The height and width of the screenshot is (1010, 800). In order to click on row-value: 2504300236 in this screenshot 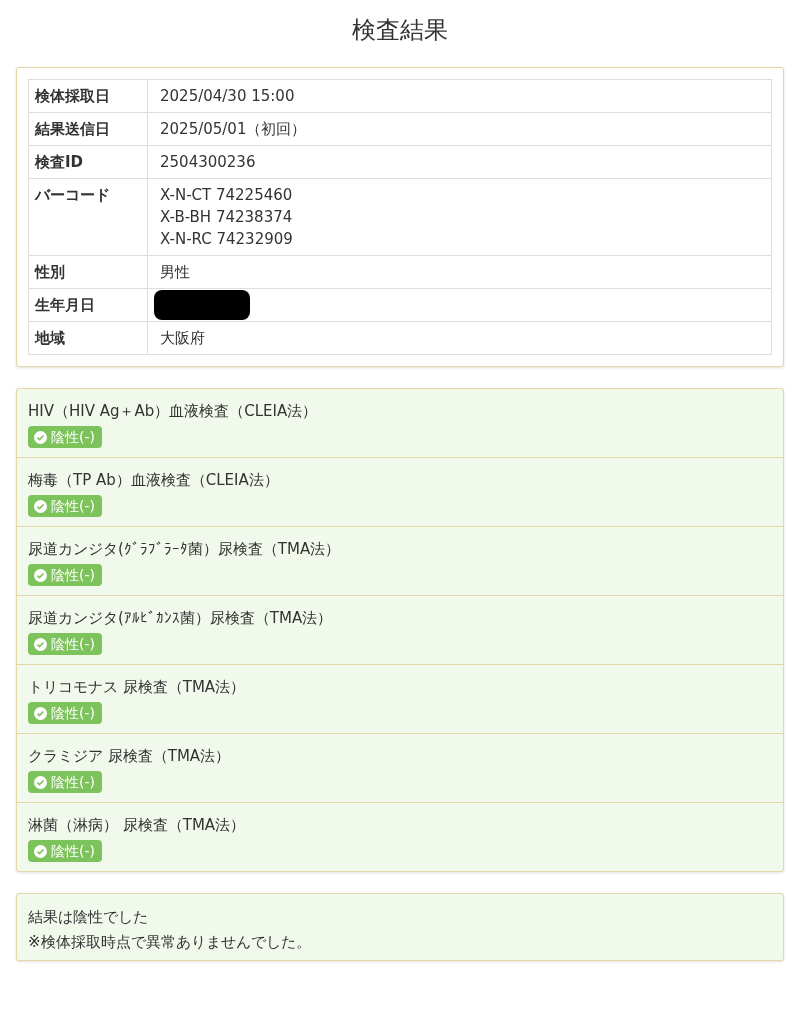, I will do `click(459, 162)`.